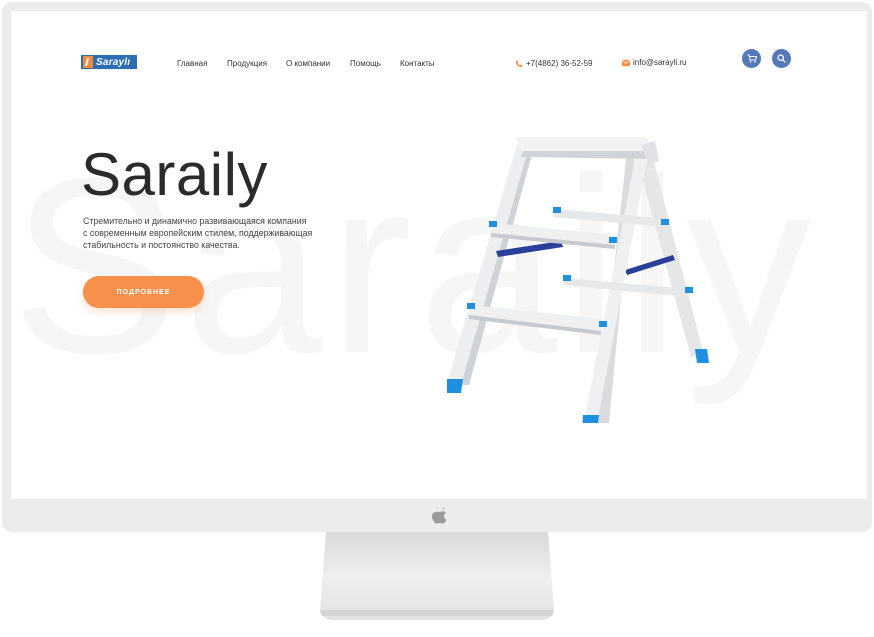  I want to click on email-address: info@sarayli.ru, so click(660, 62).